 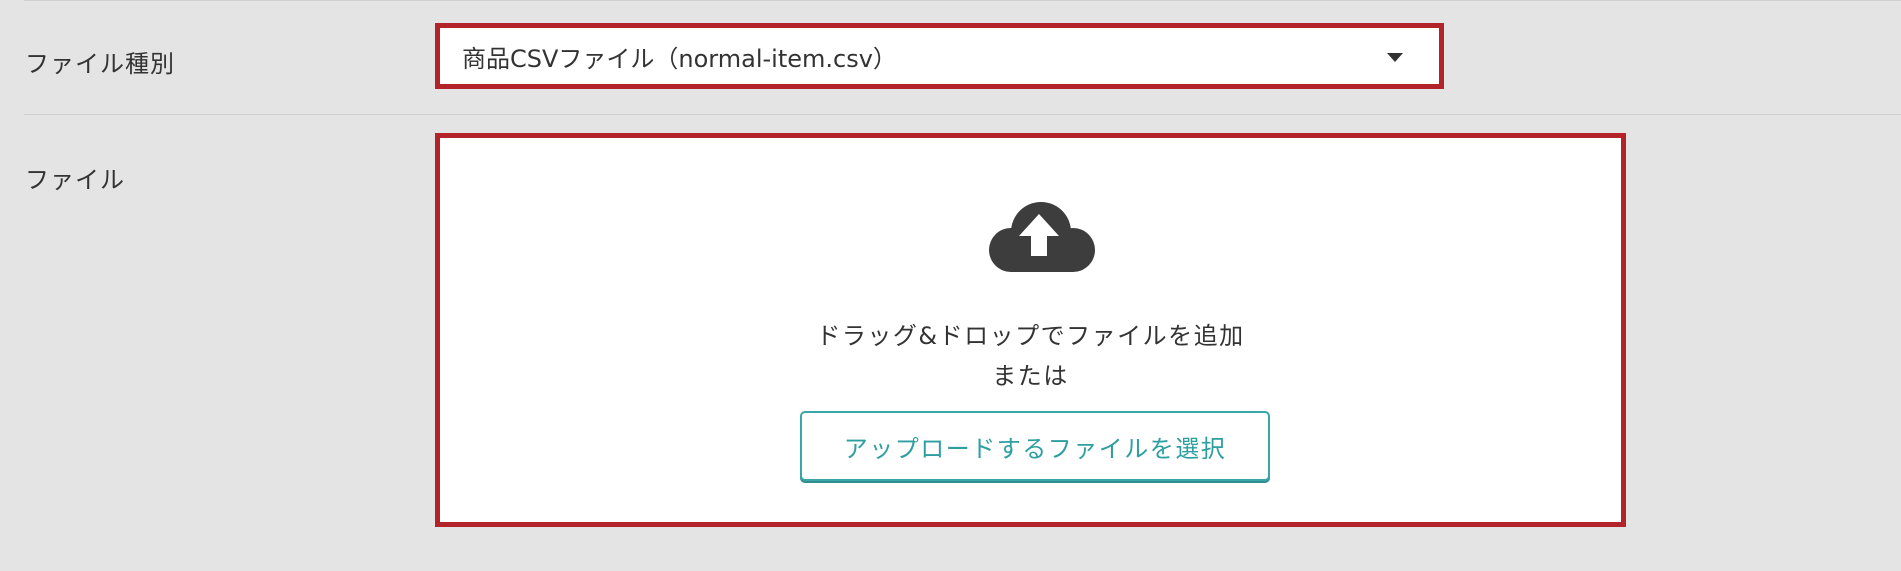 What do you see at coordinates (962, 114) in the screenshot?
I see `row-divider` at bounding box center [962, 114].